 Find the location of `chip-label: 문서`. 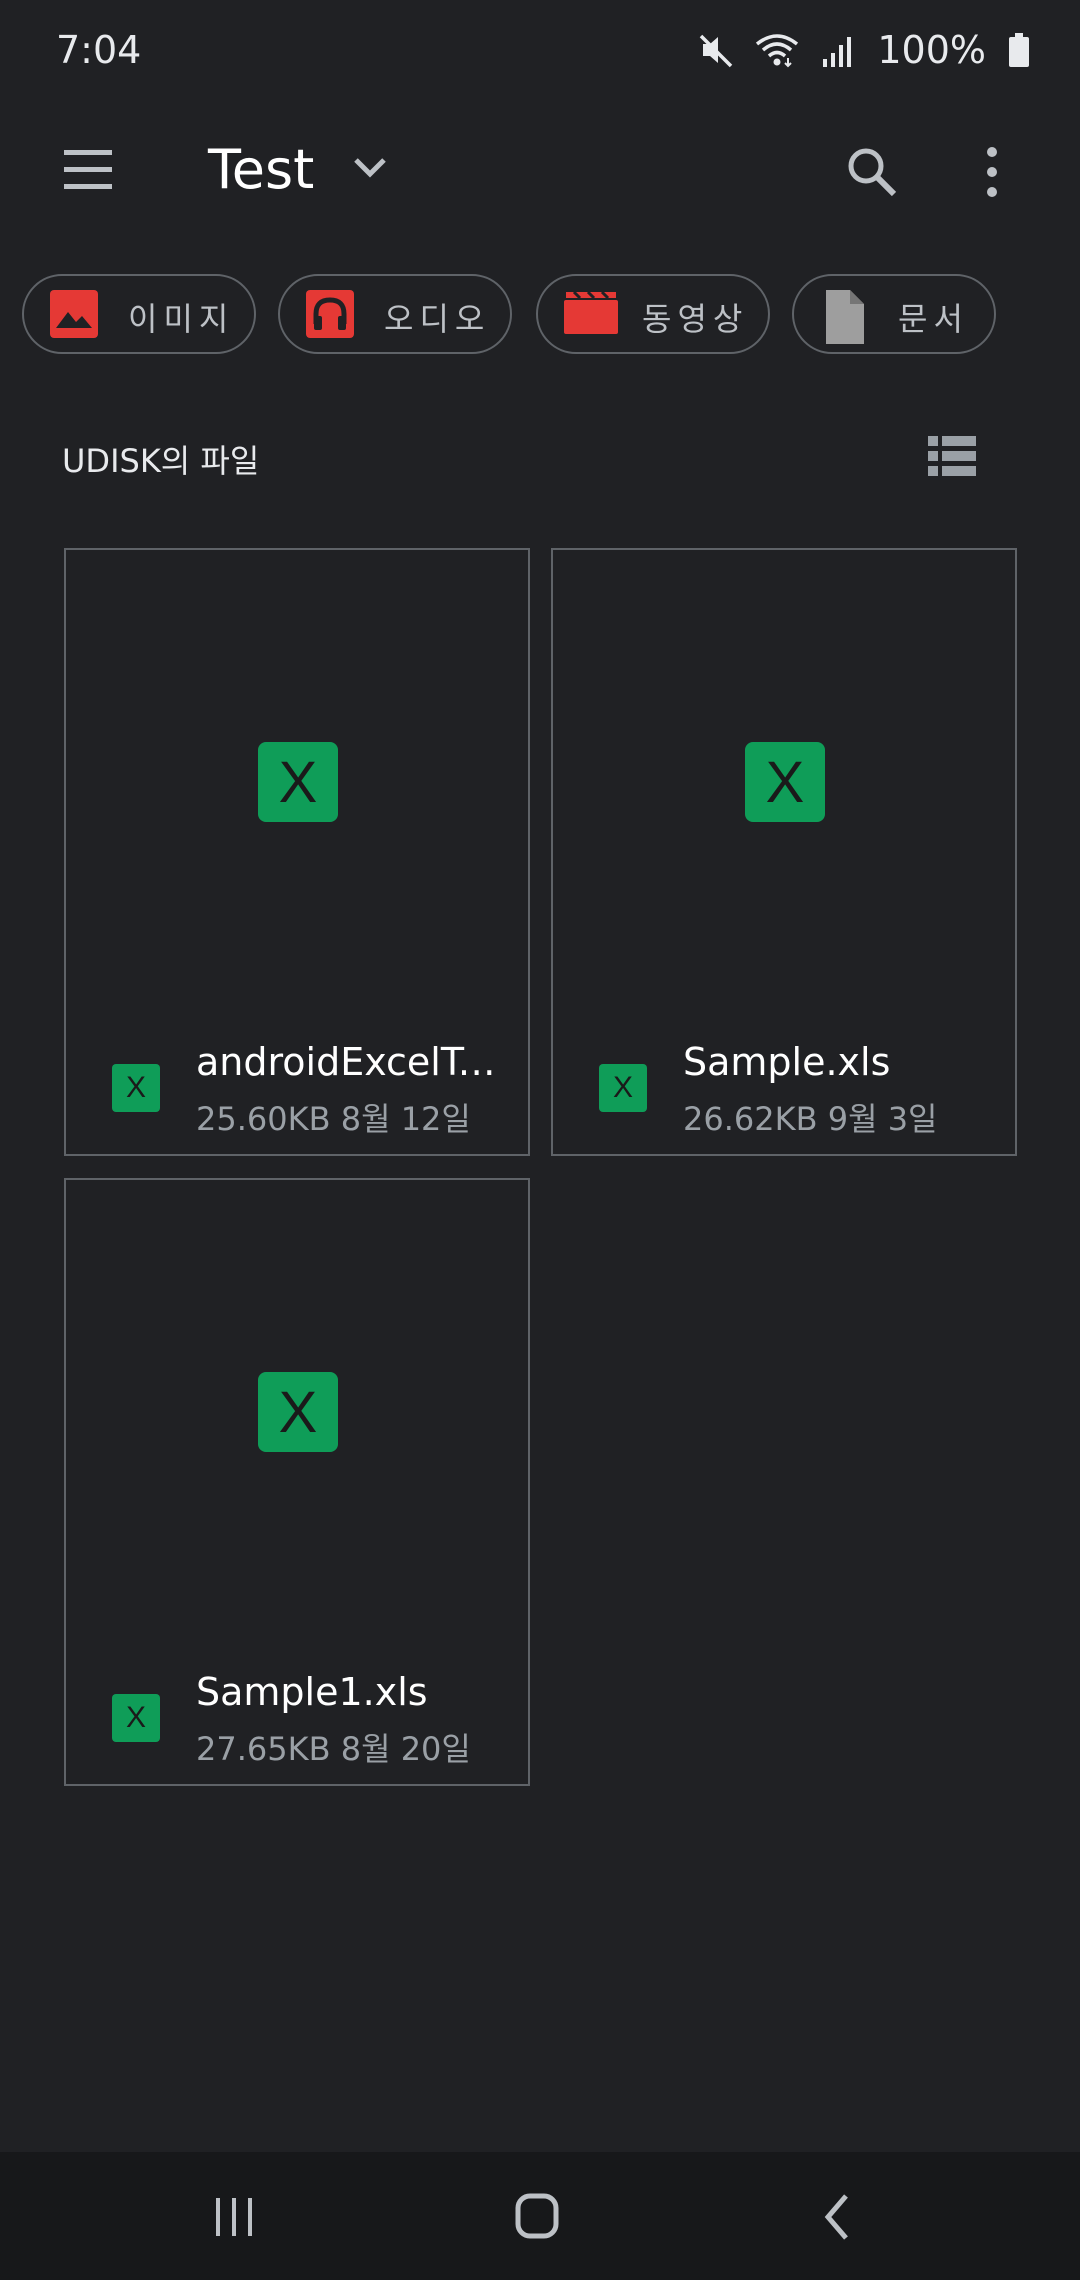

chip-label: 문서 is located at coordinates (933, 319).